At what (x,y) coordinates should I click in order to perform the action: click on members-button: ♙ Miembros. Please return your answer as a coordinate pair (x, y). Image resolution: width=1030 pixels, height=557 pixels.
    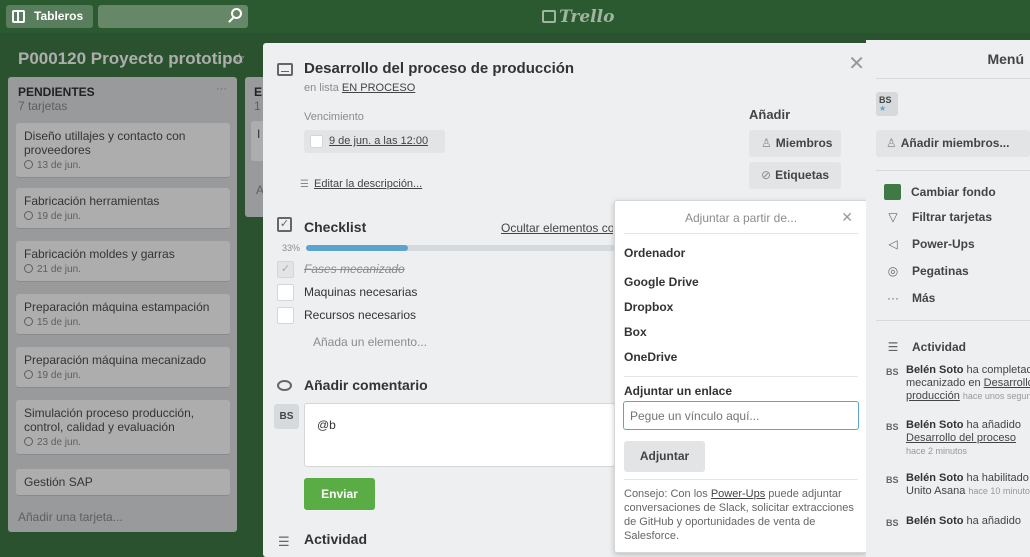
    Looking at the image, I should click on (795, 143).